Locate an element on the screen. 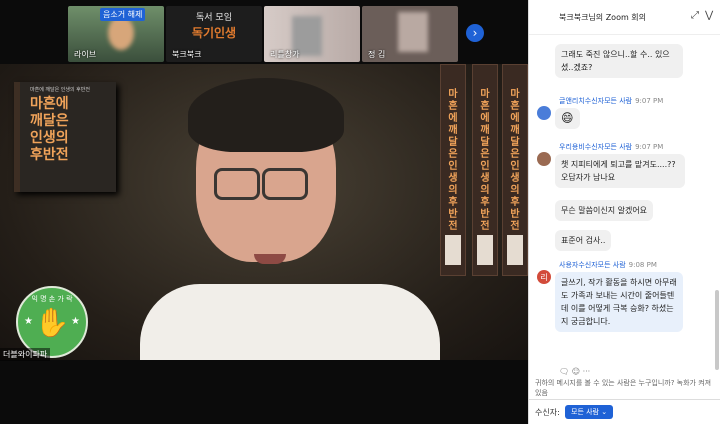 Image resolution: width=720 pixels, height=424 pixels. speaker-mouth is located at coordinates (270, 259).